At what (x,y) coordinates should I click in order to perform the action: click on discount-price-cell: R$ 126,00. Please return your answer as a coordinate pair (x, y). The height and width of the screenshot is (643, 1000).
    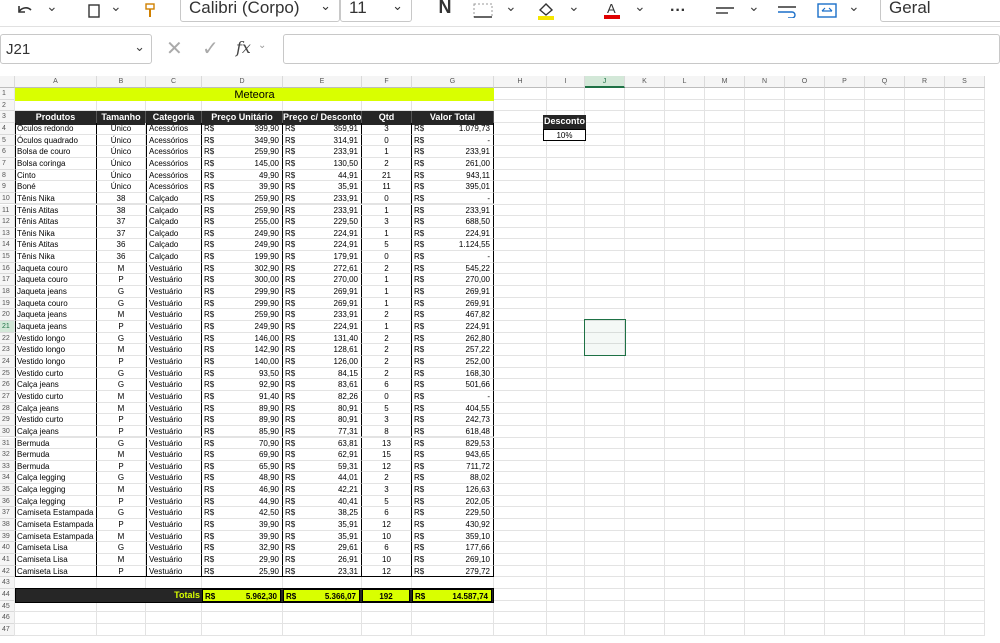
    Looking at the image, I should click on (322, 361).